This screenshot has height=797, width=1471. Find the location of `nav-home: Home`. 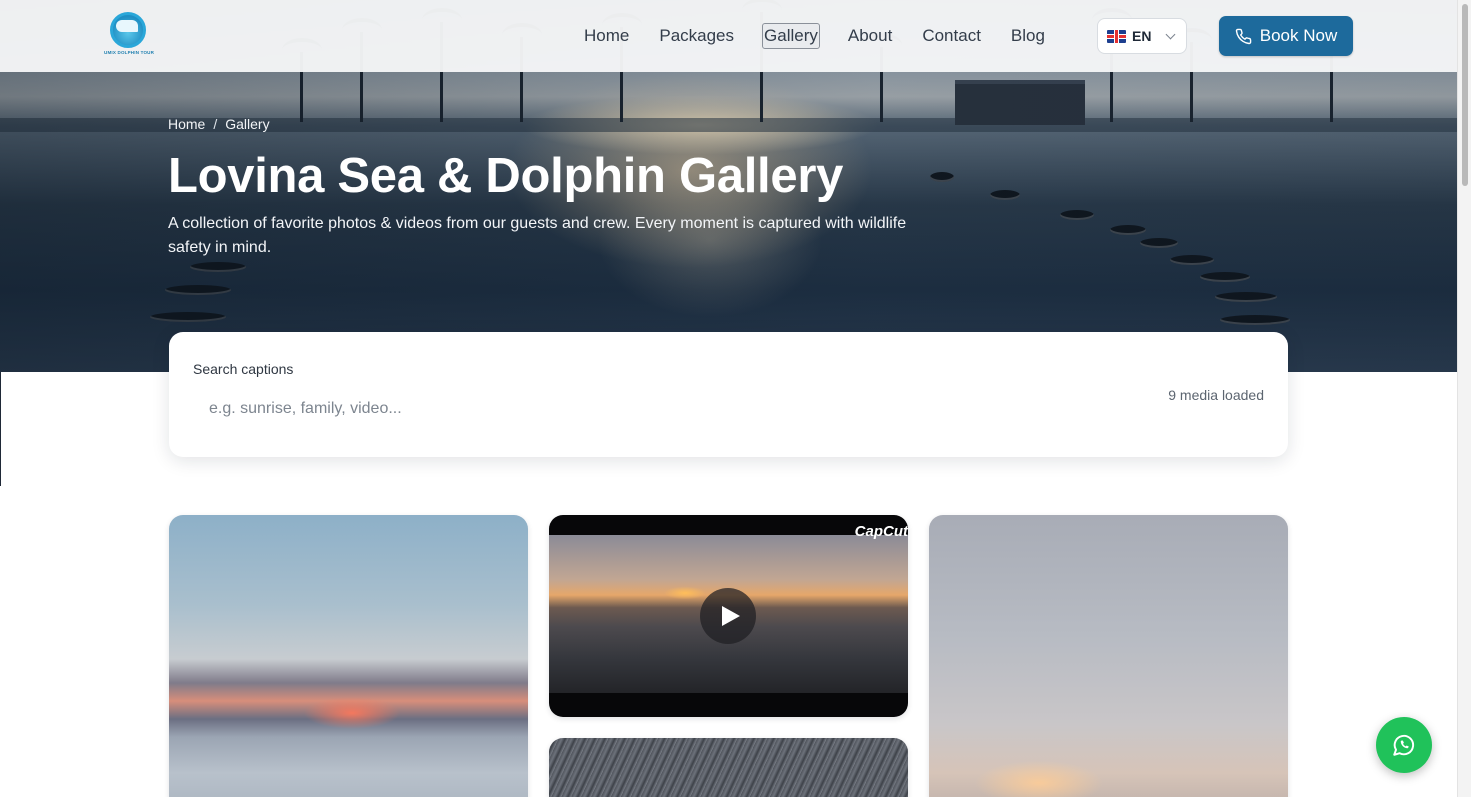

nav-home: Home is located at coordinates (606, 36).